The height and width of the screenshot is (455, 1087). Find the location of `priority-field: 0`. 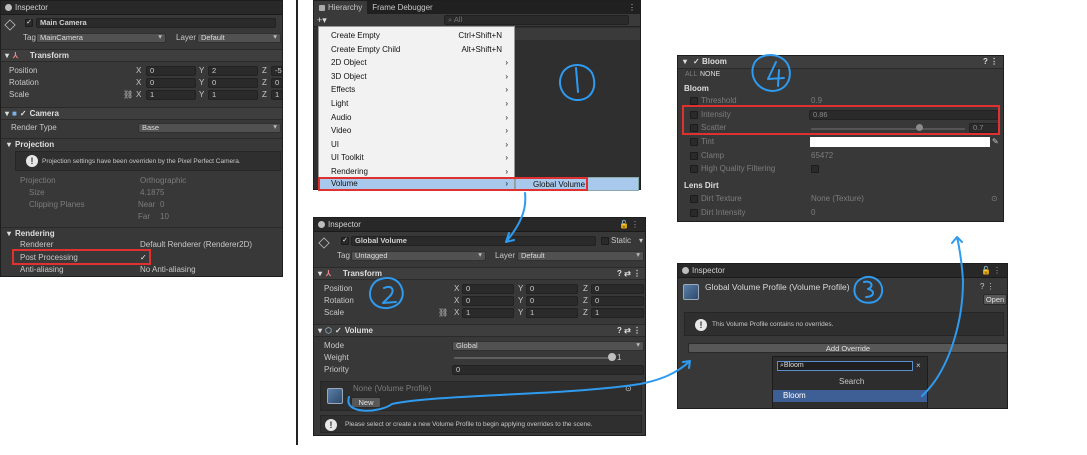

priority-field: 0 is located at coordinates (548, 370).